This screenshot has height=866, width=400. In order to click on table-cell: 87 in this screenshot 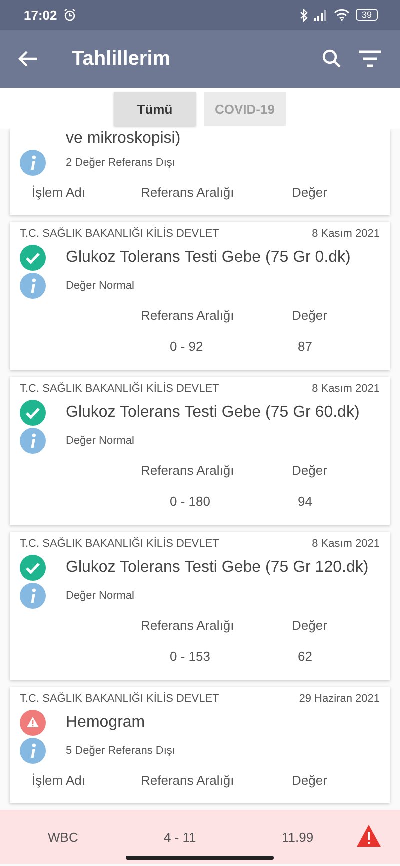, I will do `click(305, 346)`.